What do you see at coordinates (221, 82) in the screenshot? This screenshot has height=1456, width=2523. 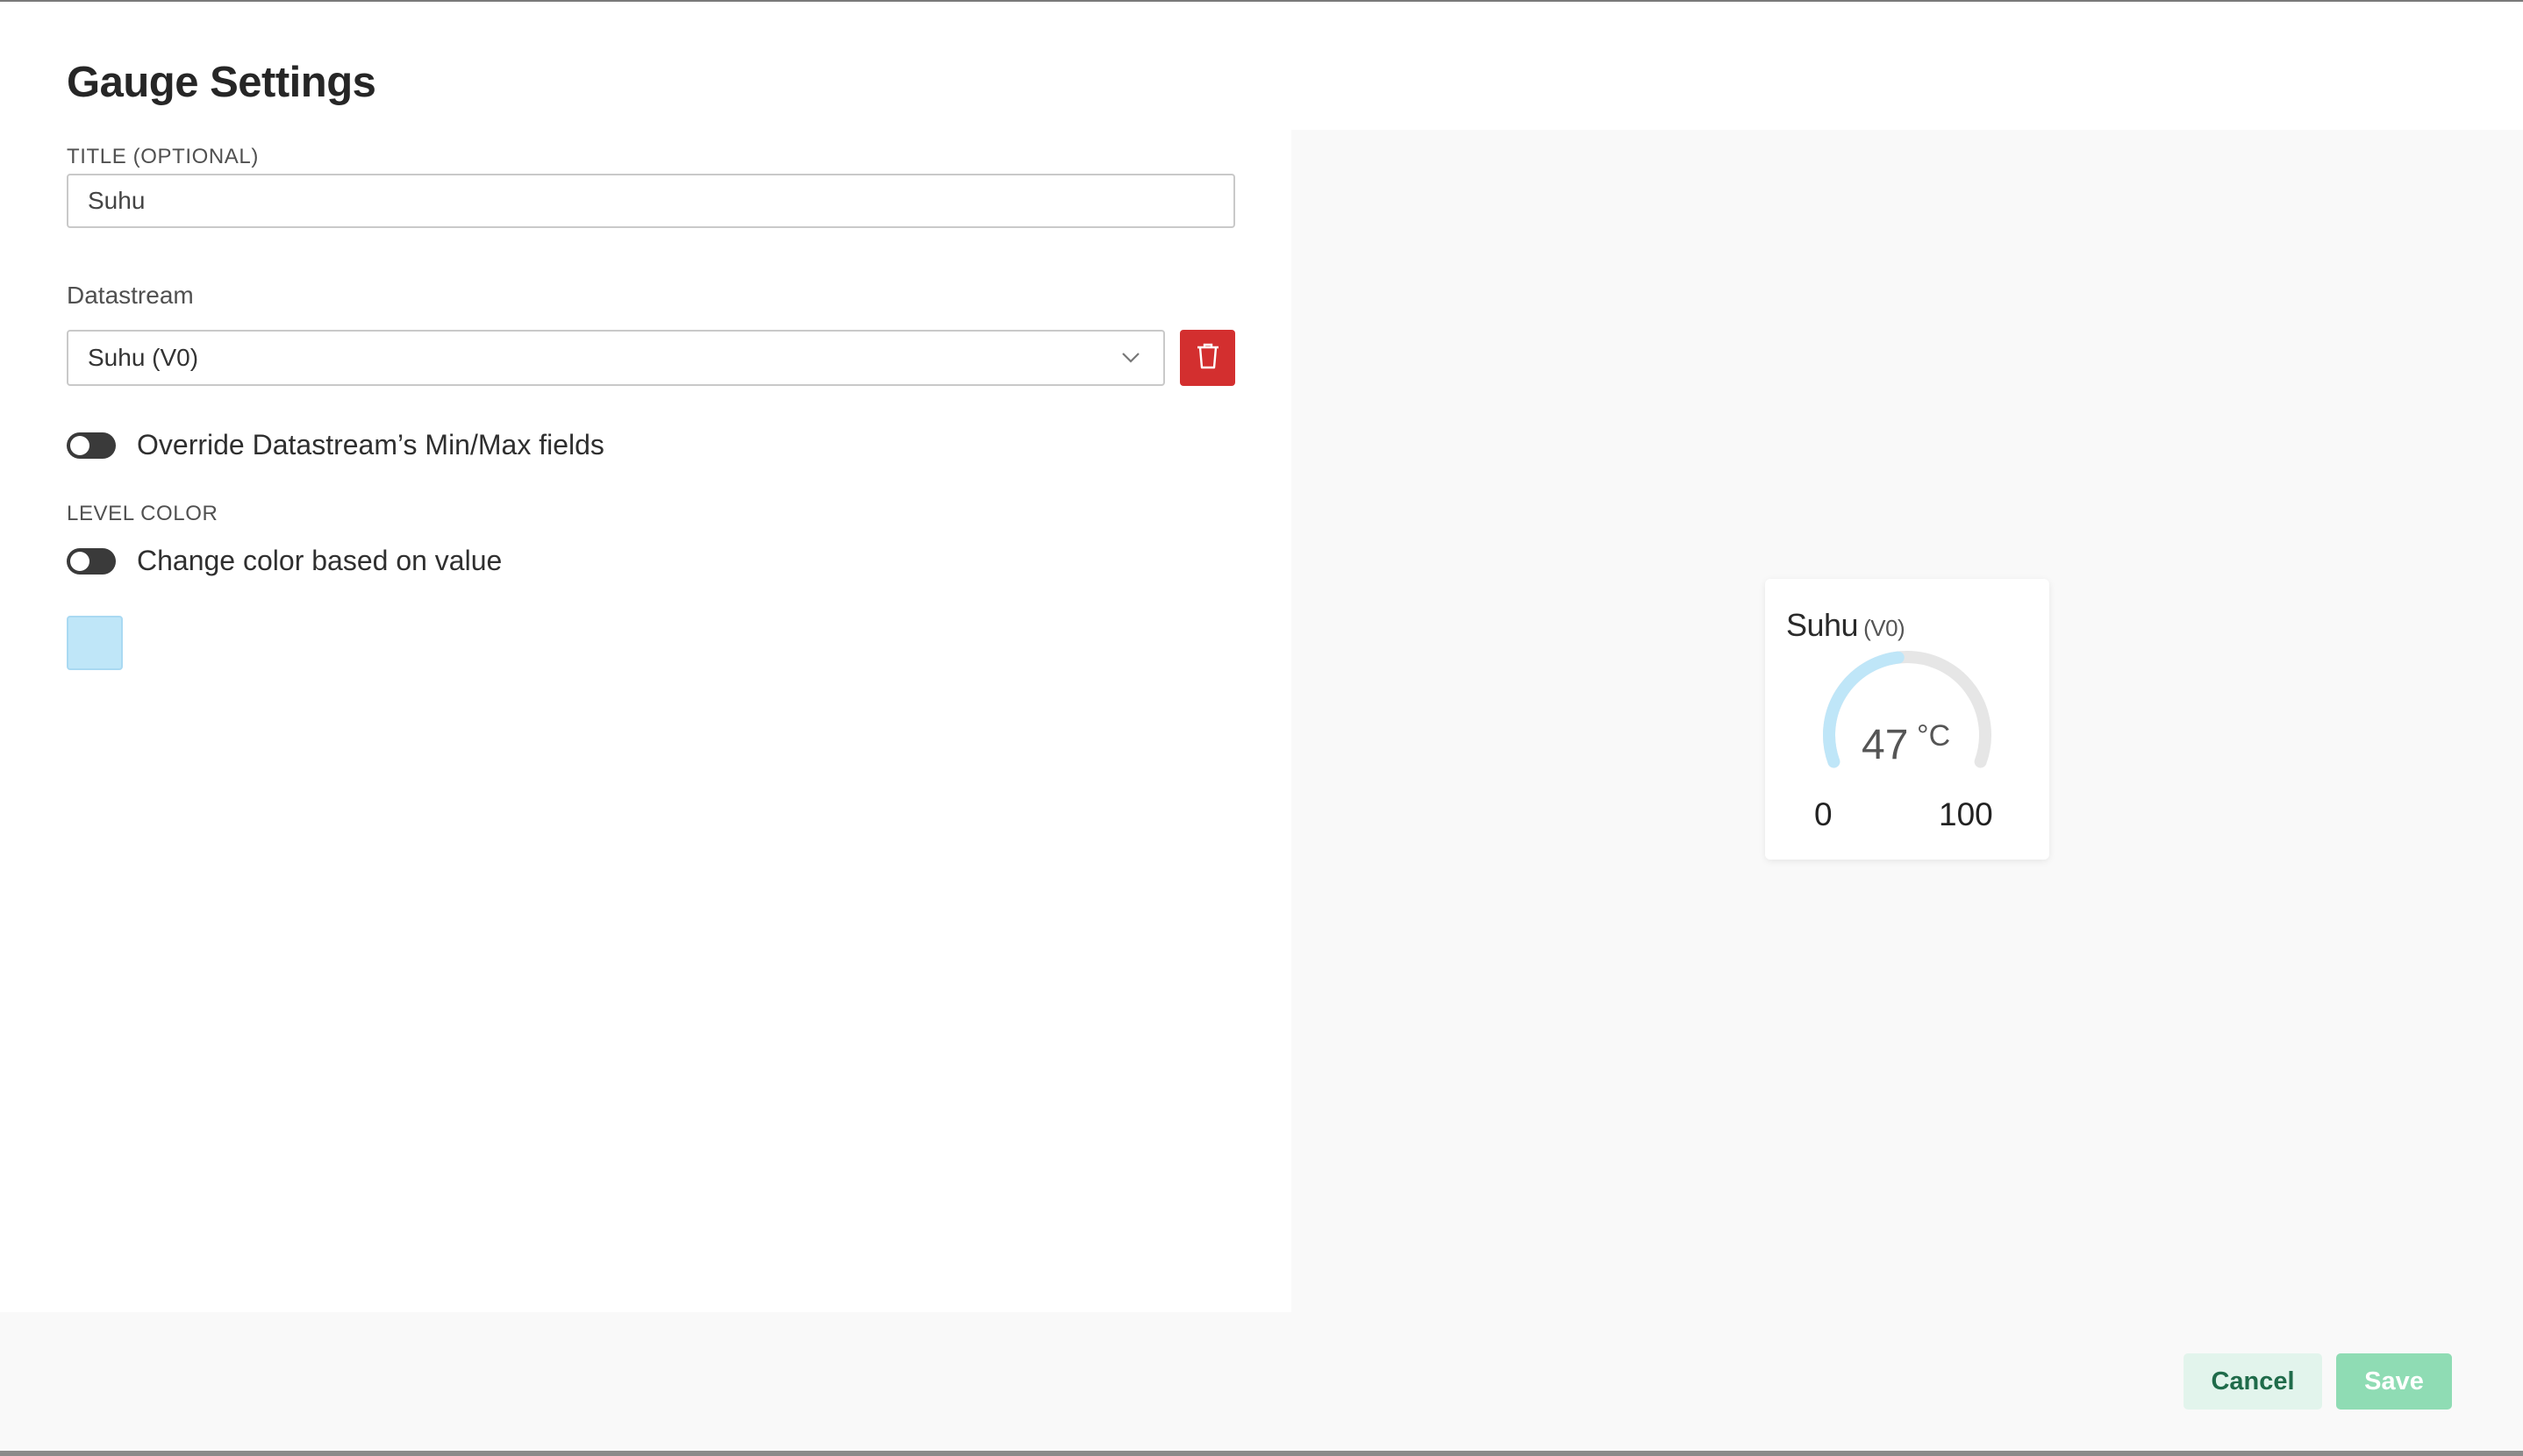 I see `dialog-title: Gauge Settings` at bounding box center [221, 82].